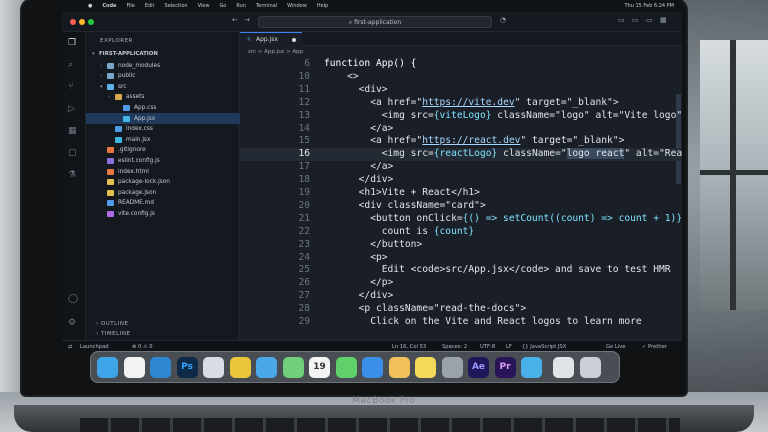 The image size is (768, 432). I want to click on tree-item: package.json, so click(163, 192).